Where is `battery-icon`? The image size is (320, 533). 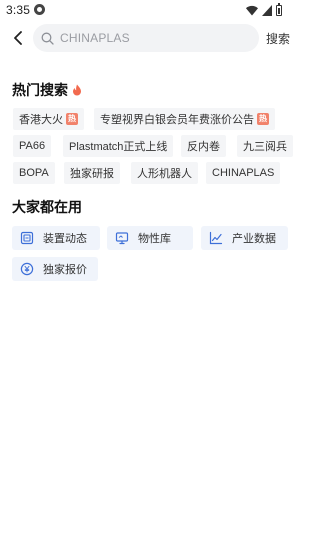
battery-icon is located at coordinates (279, 9).